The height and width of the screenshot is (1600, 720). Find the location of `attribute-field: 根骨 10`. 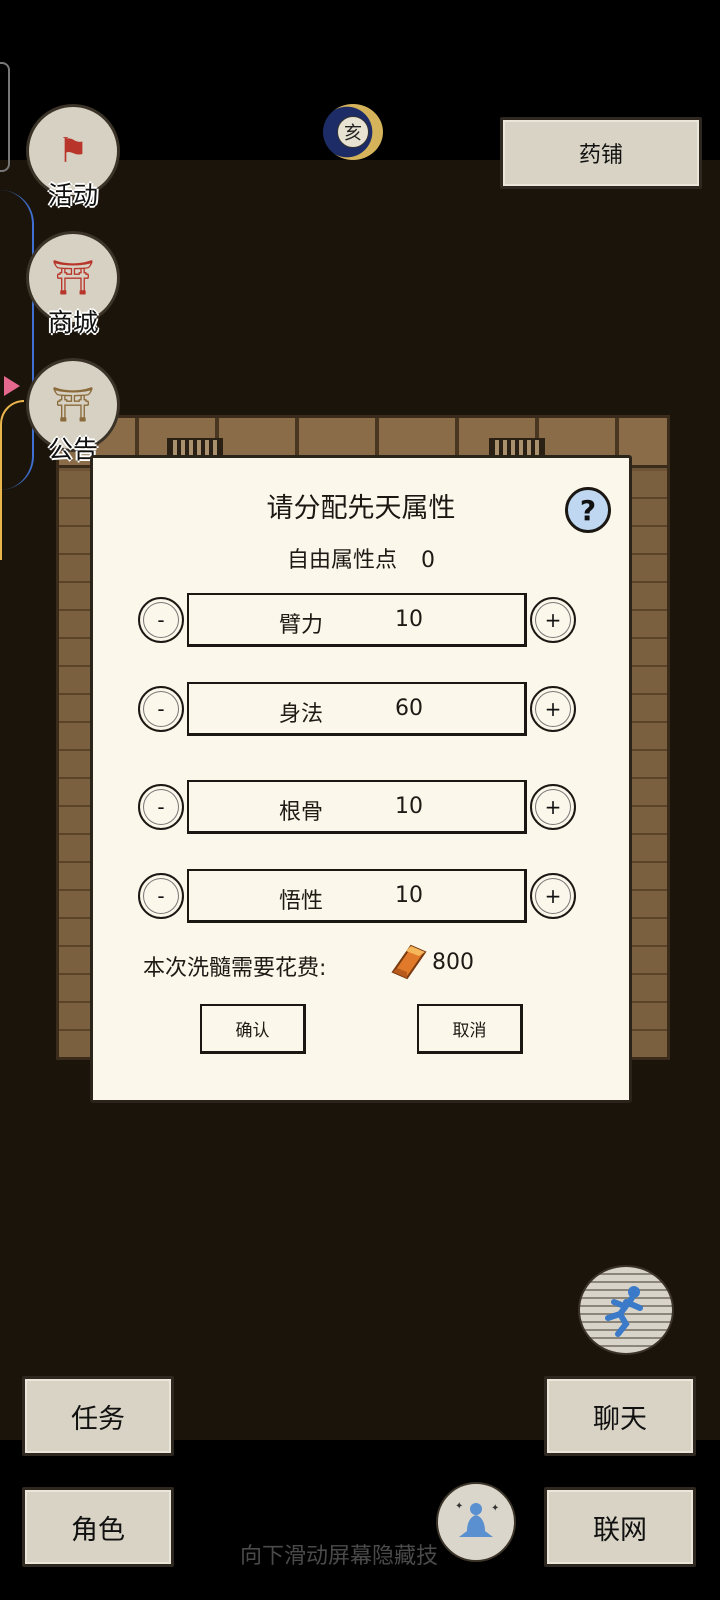

attribute-field: 根骨 10 is located at coordinates (357, 807).